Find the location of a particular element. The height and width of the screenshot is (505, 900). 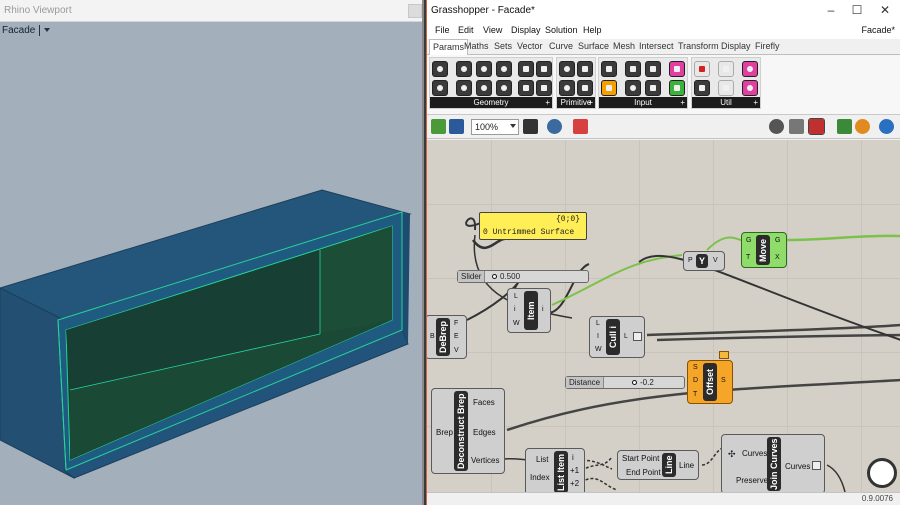

param-number-icon is located at coordinates (567, 88).